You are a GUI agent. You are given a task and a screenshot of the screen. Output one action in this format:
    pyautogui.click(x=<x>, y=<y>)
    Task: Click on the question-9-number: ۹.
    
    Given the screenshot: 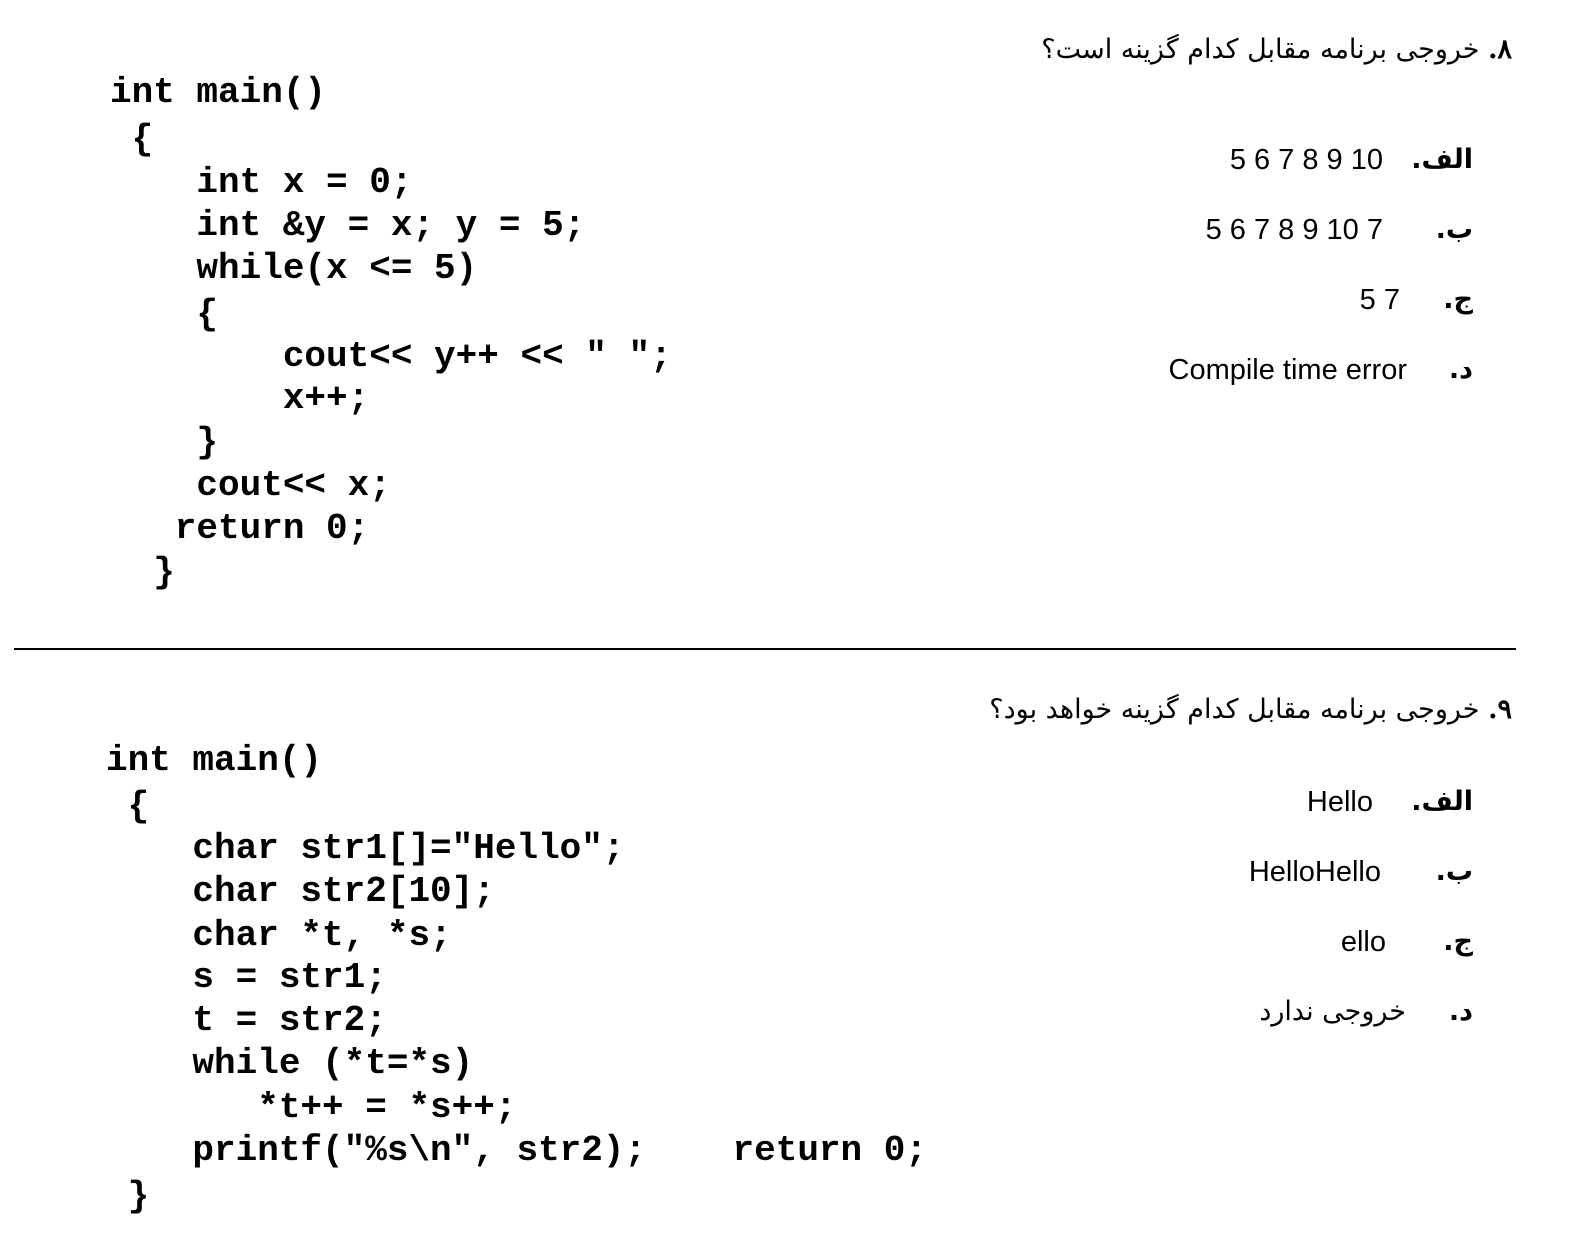 What is the action you would take?
    pyautogui.click(x=1500, y=709)
    